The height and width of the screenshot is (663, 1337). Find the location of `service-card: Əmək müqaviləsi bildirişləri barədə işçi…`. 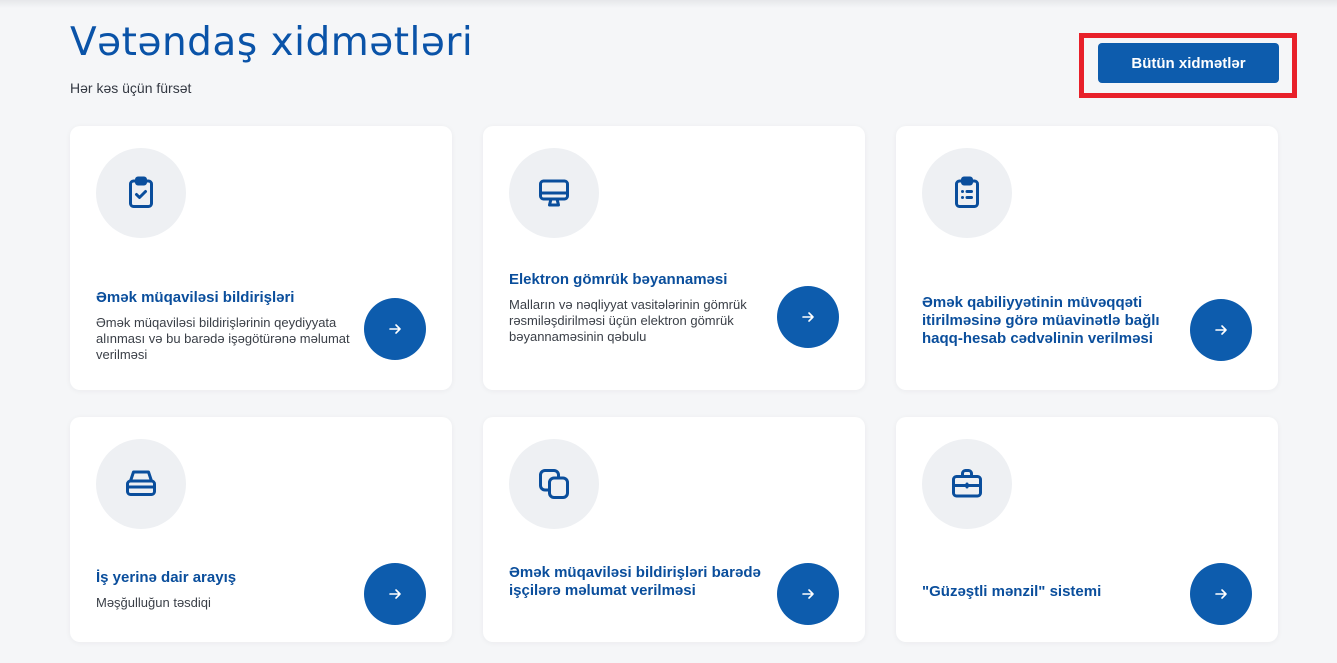

service-card: Əmək müqaviləsi bildirişləri barədə işçi… is located at coordinates (674, 529).